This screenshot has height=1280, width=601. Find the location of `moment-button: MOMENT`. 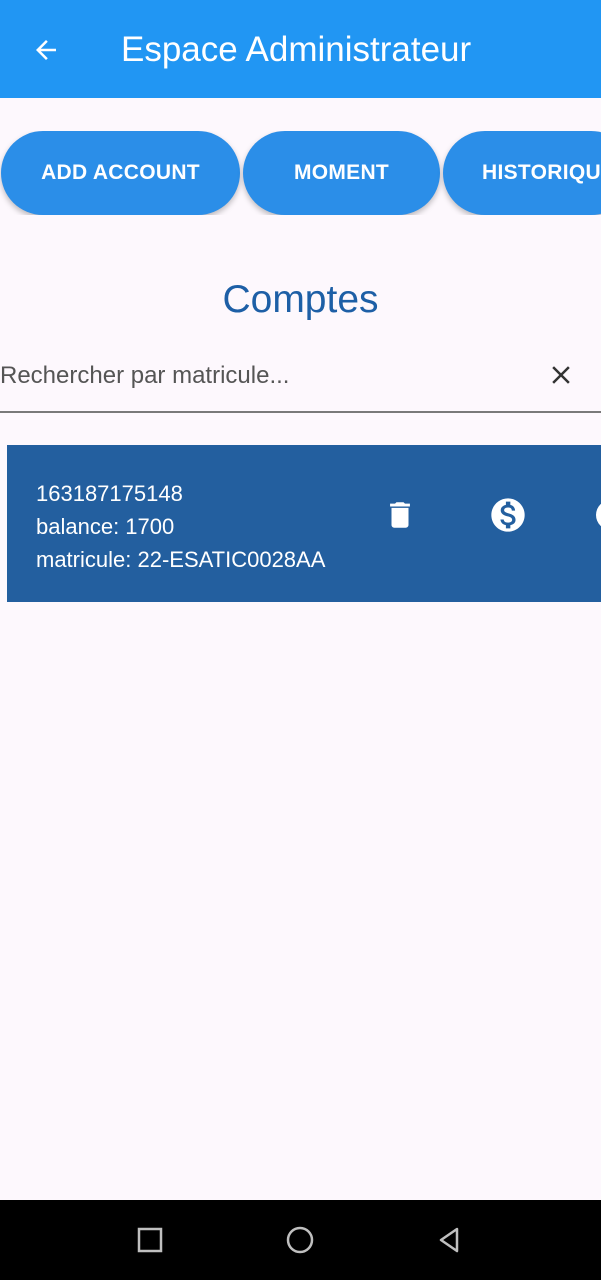

moment-button: MOMENT is located at coordinates (341, 173).